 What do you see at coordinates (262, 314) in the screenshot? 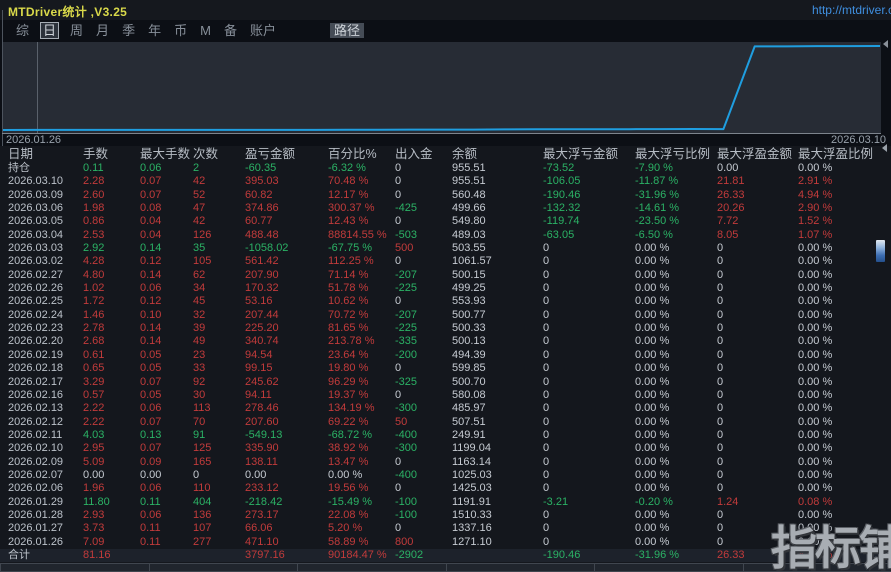
I see `value-cell: 207.44` at bounding box center [262, 314].